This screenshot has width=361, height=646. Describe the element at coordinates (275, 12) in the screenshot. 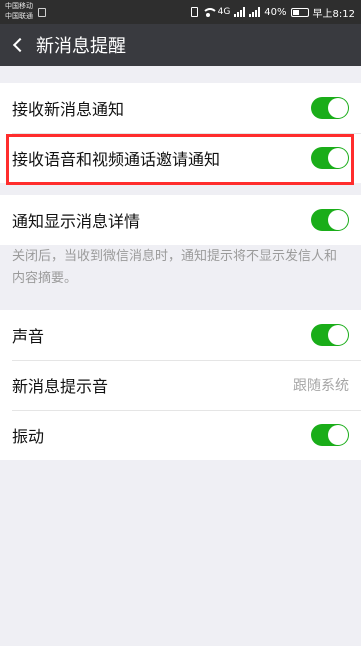

I see `battery-percent: 40%` at that location.